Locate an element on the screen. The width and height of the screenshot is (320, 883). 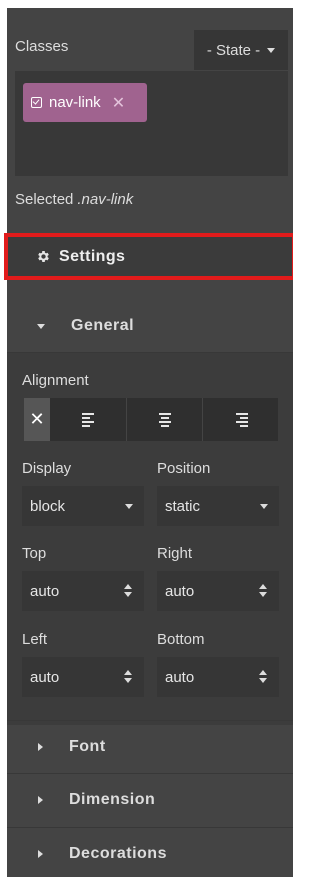
settings-section-header: Settings is located at coordinates (150, 256).